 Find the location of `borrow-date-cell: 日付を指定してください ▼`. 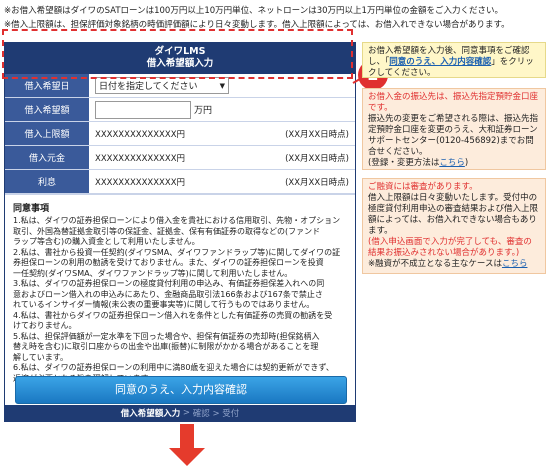

borrow-date-cell: 日付を指定してください ▼ is located at coordinates (222, 85).